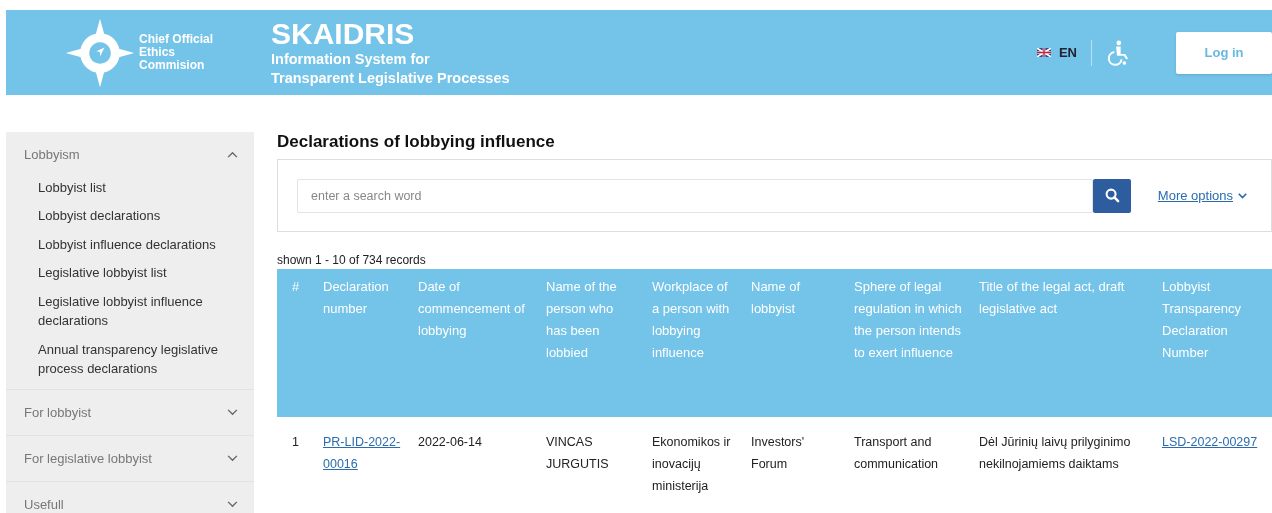 Image resolution: width=1272 pixels, height=513 pixels. I want to click on chevron-up-icon, so click(232, 154).